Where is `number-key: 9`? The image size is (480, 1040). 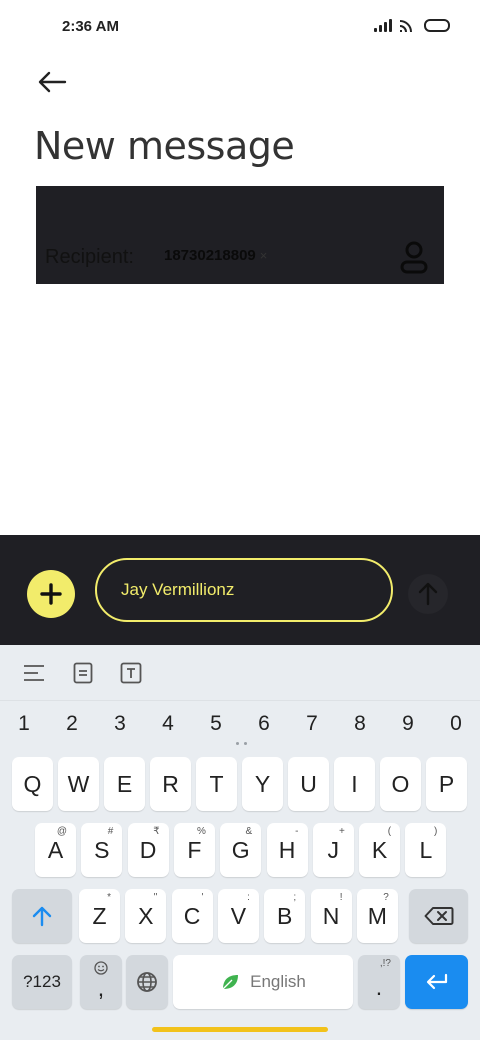 number-key: 9 is located at coordinates (408, 724).